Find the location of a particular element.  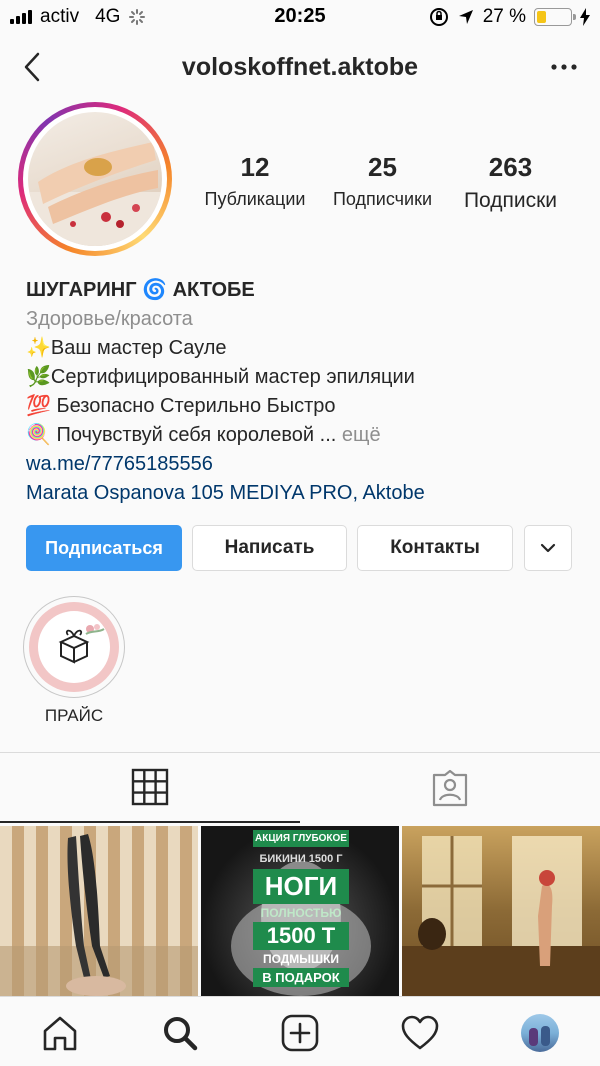

following-count: 263 is located at coordinates (510, 167).